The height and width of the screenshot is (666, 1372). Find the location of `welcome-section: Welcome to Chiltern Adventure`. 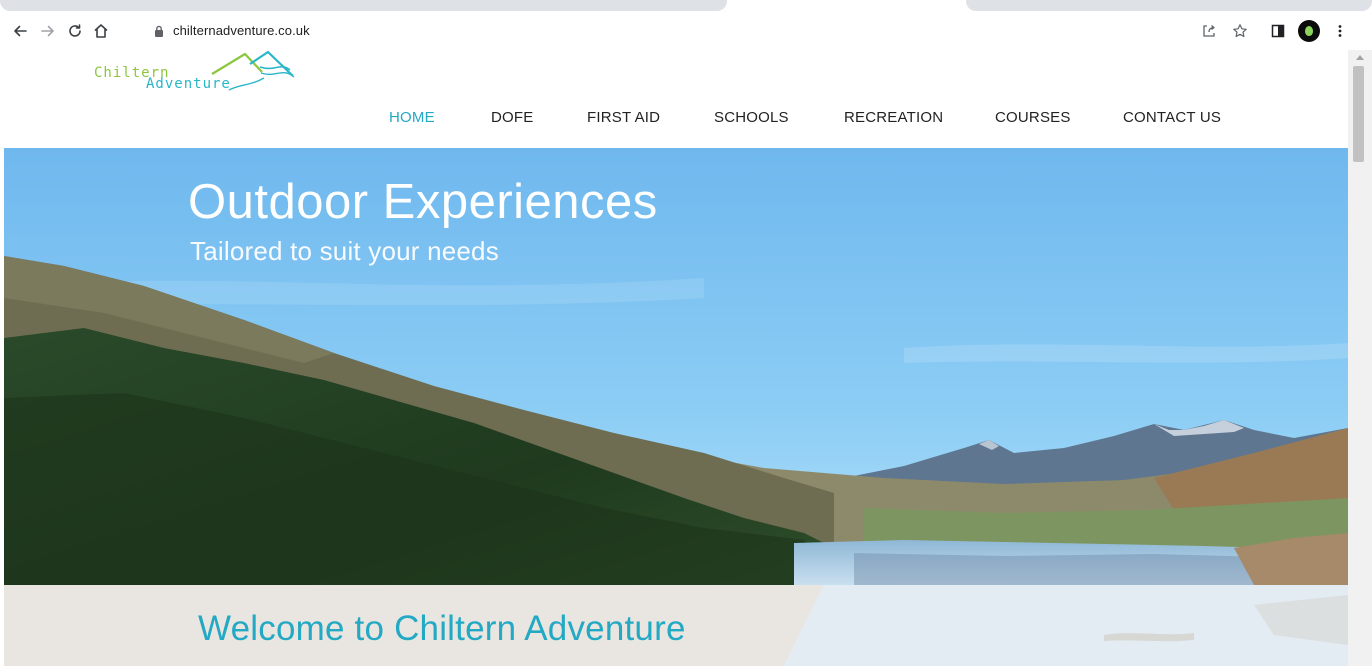

welcome-section: Welcome to Chiltern Adventure is located at coordinates (676, 625).